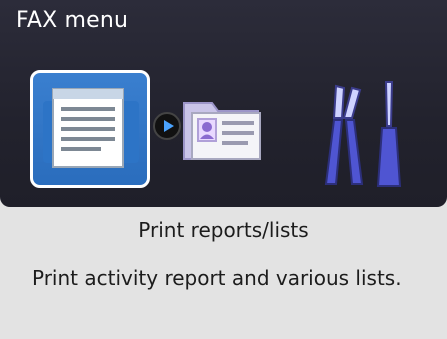  I want to click on menu-item-print-reports, so click(90, 129).